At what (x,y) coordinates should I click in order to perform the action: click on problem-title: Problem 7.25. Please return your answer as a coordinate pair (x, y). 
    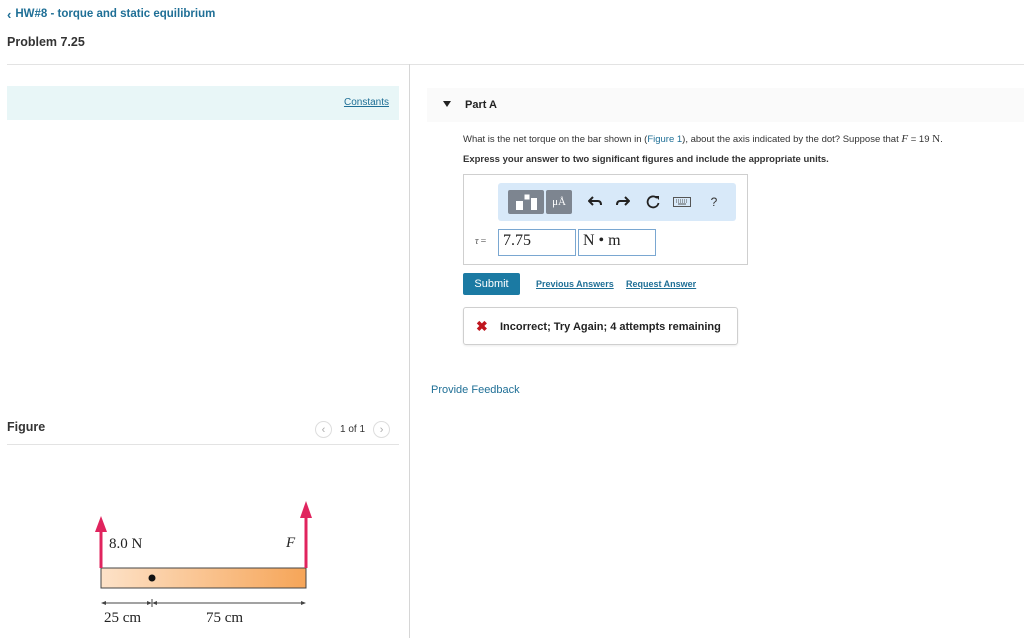
    Looking at the image, I should click on (46, 42).